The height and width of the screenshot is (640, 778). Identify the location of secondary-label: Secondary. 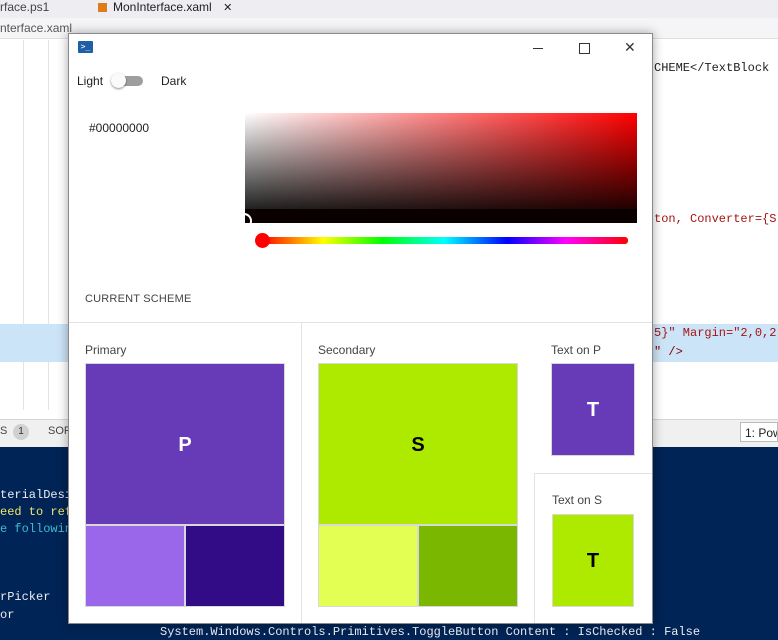
(347, 350).